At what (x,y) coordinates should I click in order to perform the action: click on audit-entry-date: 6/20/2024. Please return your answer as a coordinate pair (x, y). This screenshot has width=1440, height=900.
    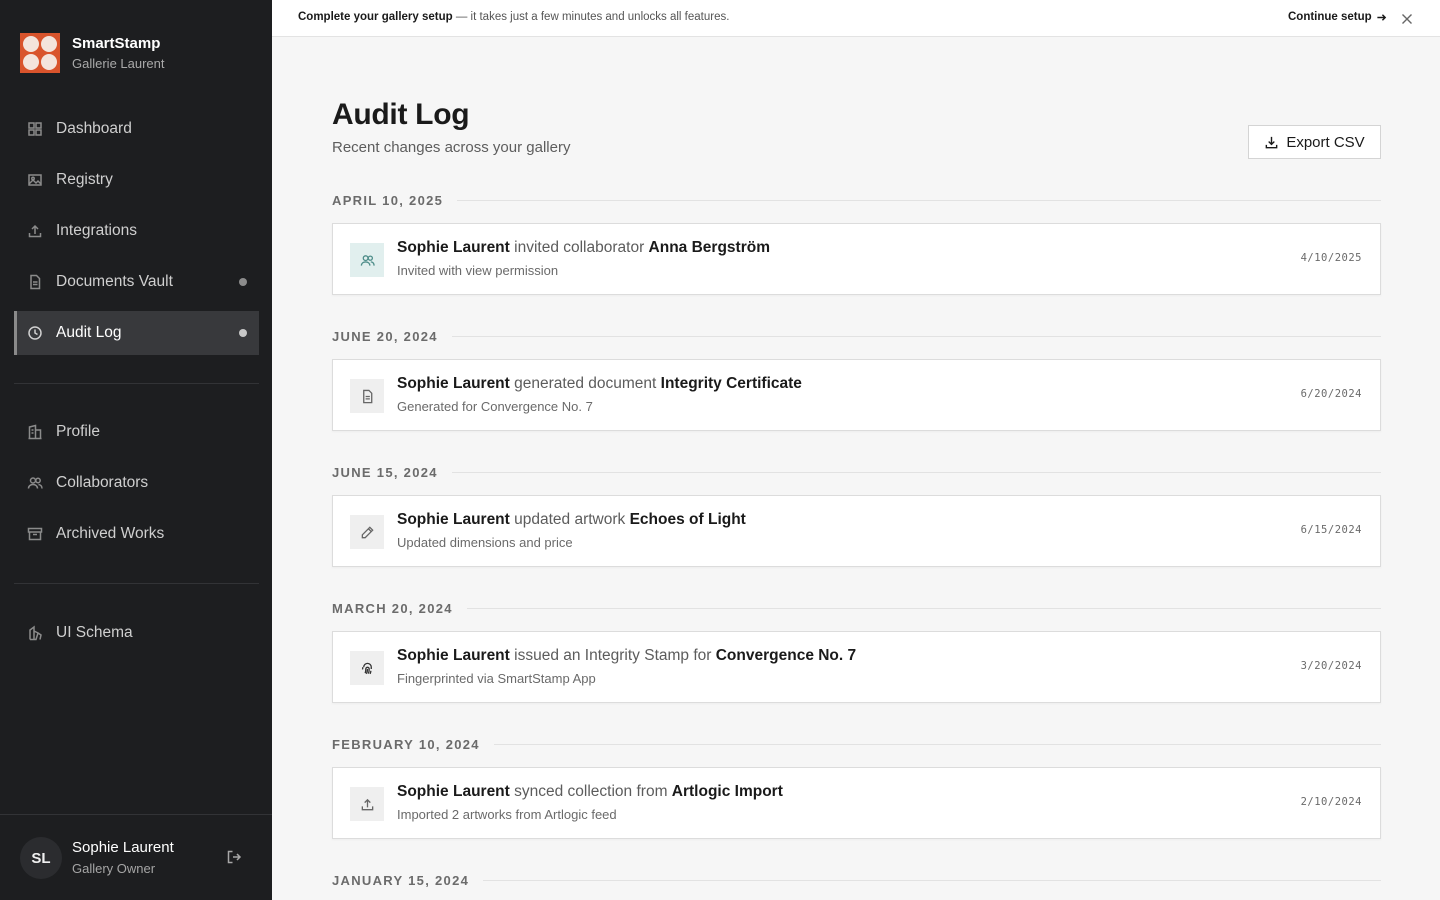
    Looking at the image, I should click on (1331, 394).